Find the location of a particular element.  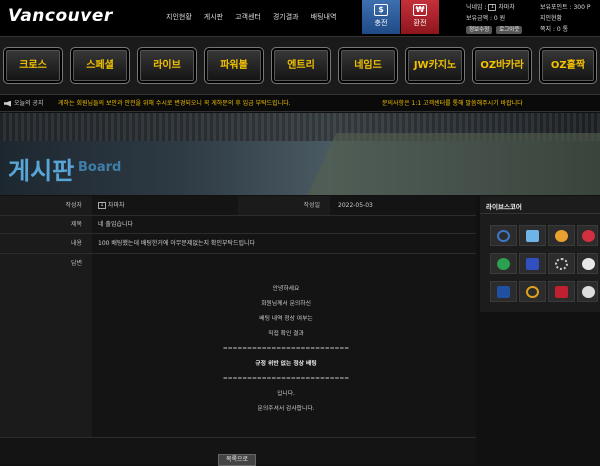

reply-line: 안녕하세요 is located at coordinates (286, 289).